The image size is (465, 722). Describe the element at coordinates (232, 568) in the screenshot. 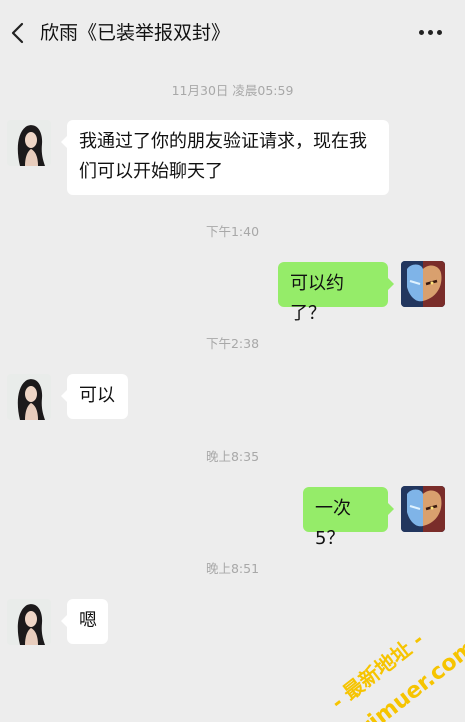

I see `timestamp: 晚上8:51` at that location.